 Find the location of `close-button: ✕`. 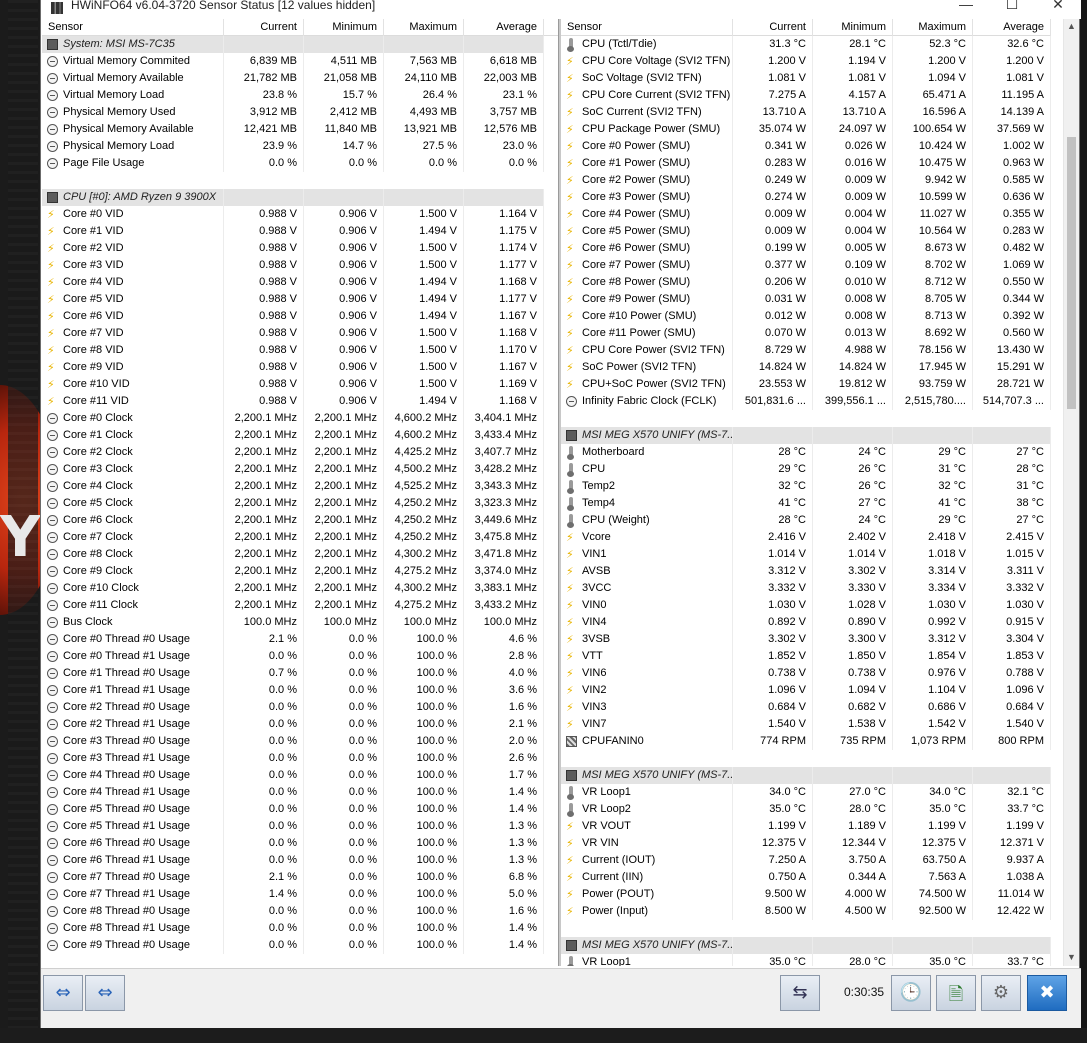

close-button: ✕ is located at coordinates (1058, 9).